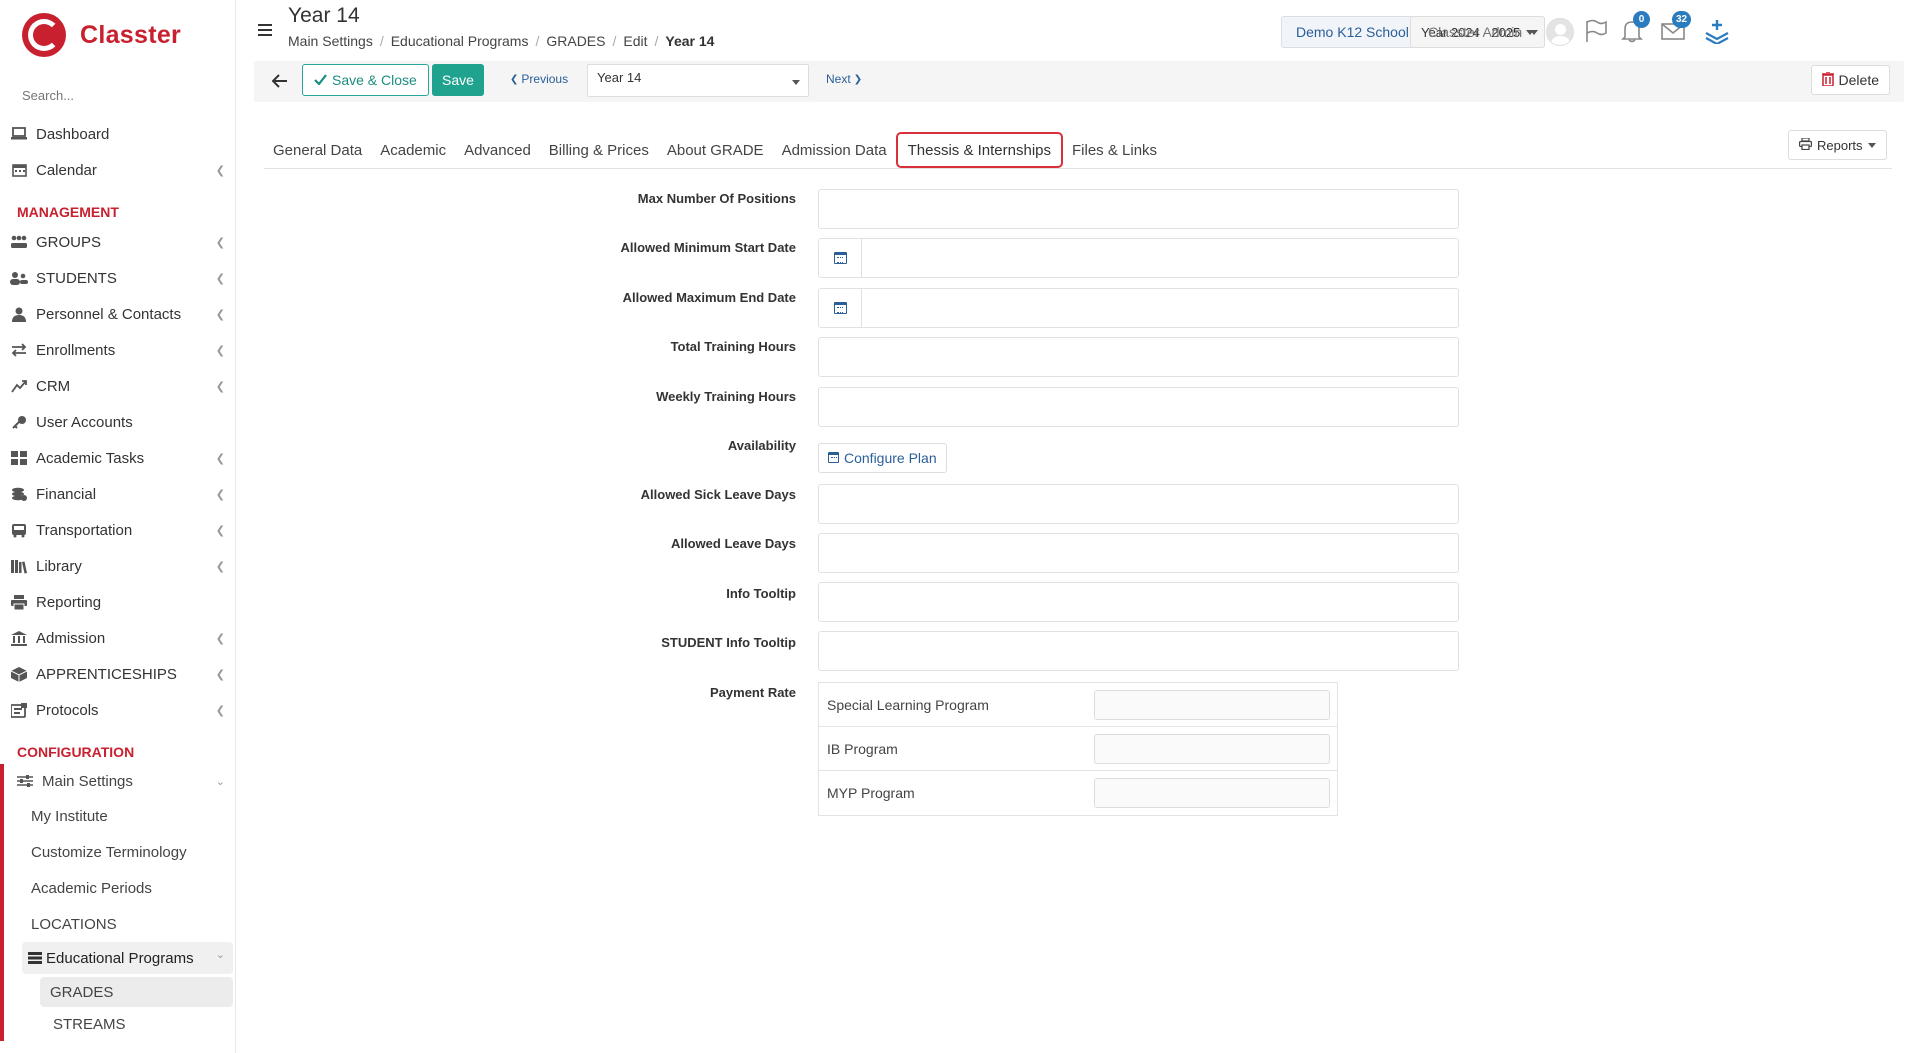 Image resolution: width=1920 pixels, height=1053 pixels. Describe the element at coordinates (84, 422) in the screenshot. I see `sidebar-item-label: User Accounts` at that location.